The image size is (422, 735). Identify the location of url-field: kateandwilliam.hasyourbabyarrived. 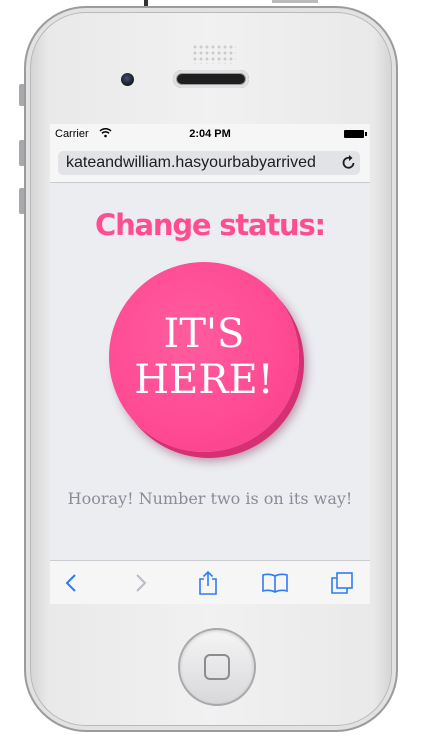
(209, 163).